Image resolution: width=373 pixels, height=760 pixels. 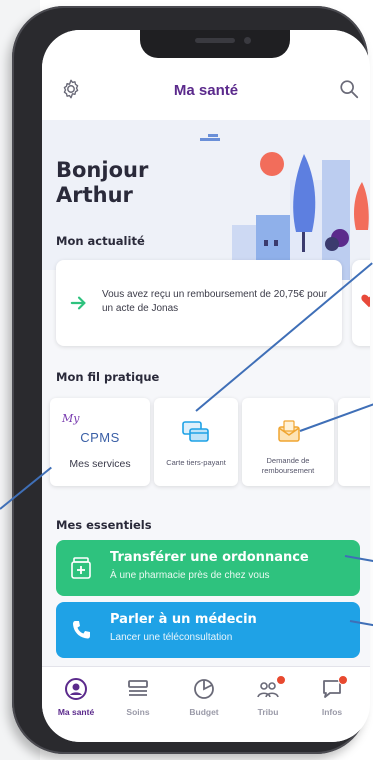 I want to click on phone-notch, so click(x=215, y=44).